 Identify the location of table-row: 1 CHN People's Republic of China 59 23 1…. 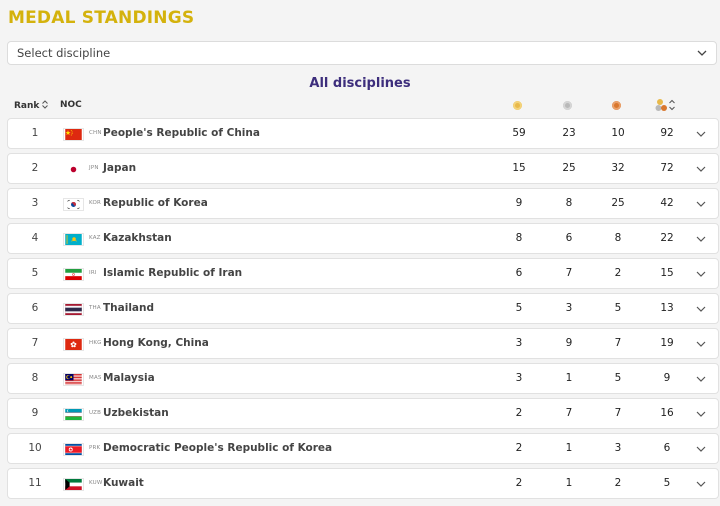
(363, 133).